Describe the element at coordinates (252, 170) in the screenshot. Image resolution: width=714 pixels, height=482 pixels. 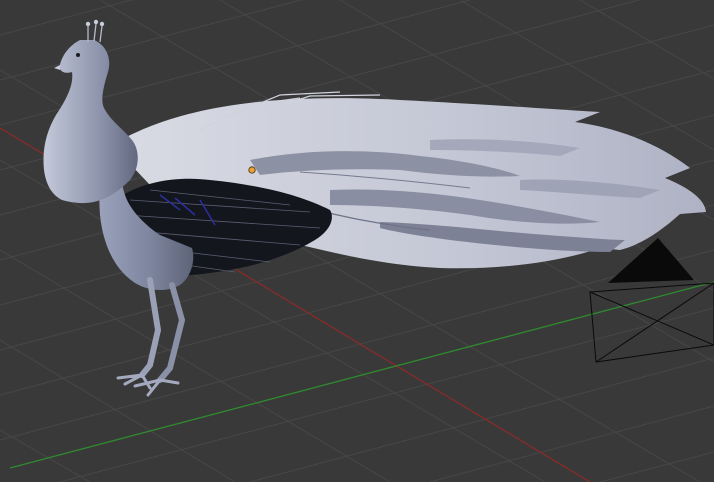
I see `object-origin-dot` at that location.